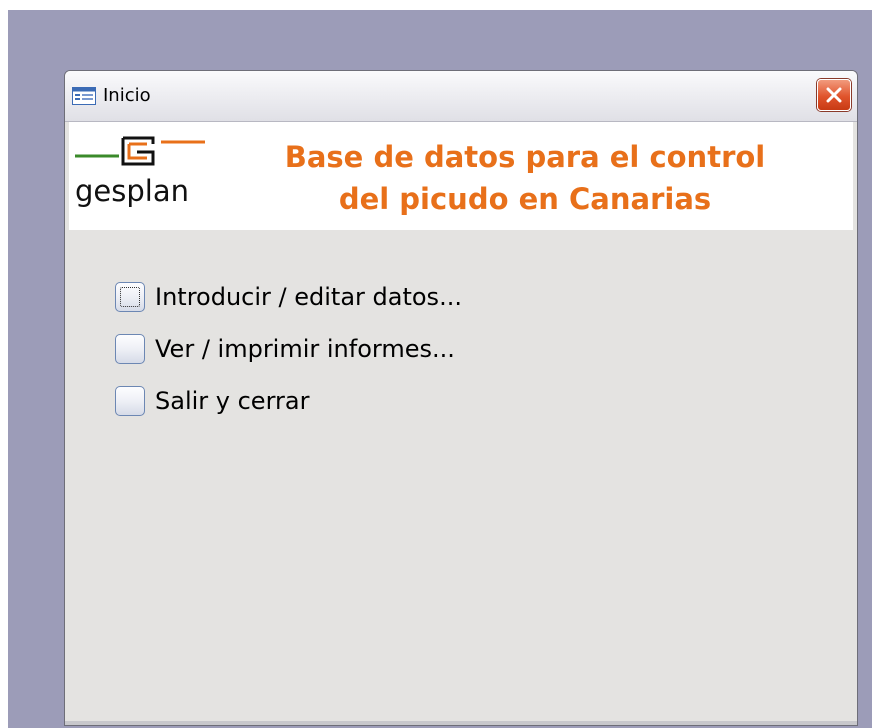 The height and width of the screenshot is (728, 872). What do you see at coordinates (130, 349) in the screenshot?
I see `ver-informes-button` at bounding box center [130, 349].